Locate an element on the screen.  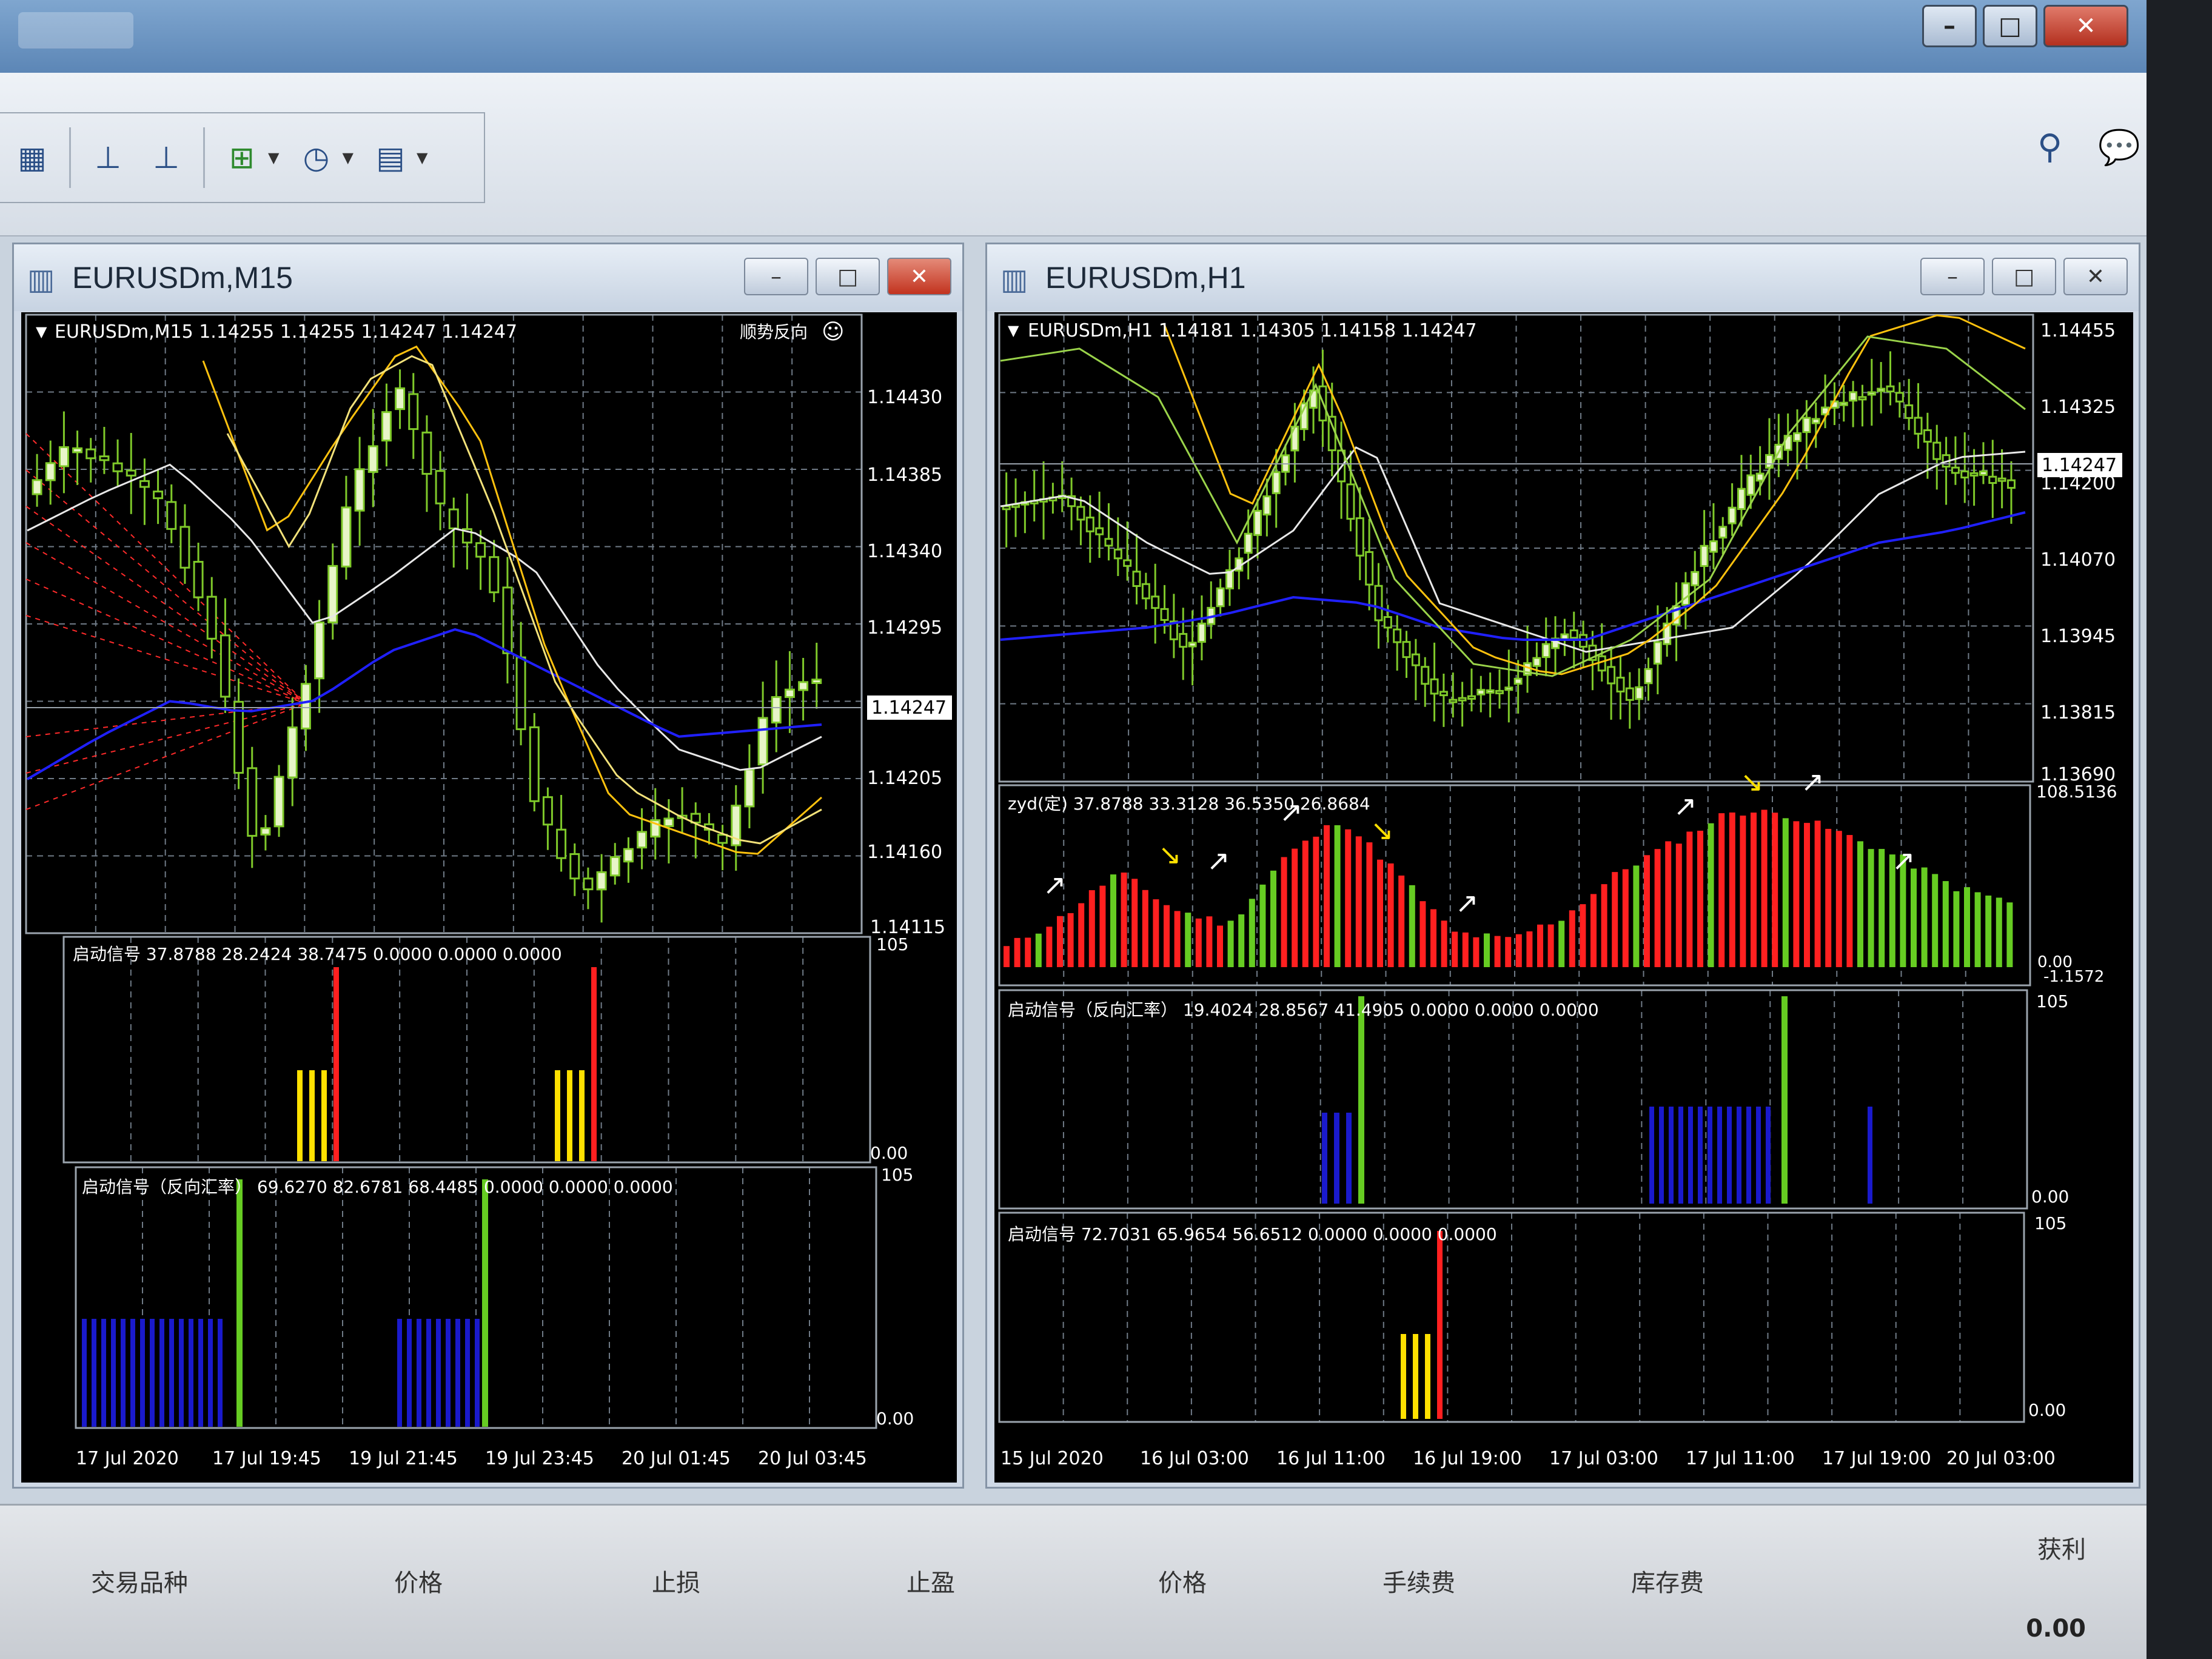
chat-icon: 💬 is located at coordinates (2119, 147).